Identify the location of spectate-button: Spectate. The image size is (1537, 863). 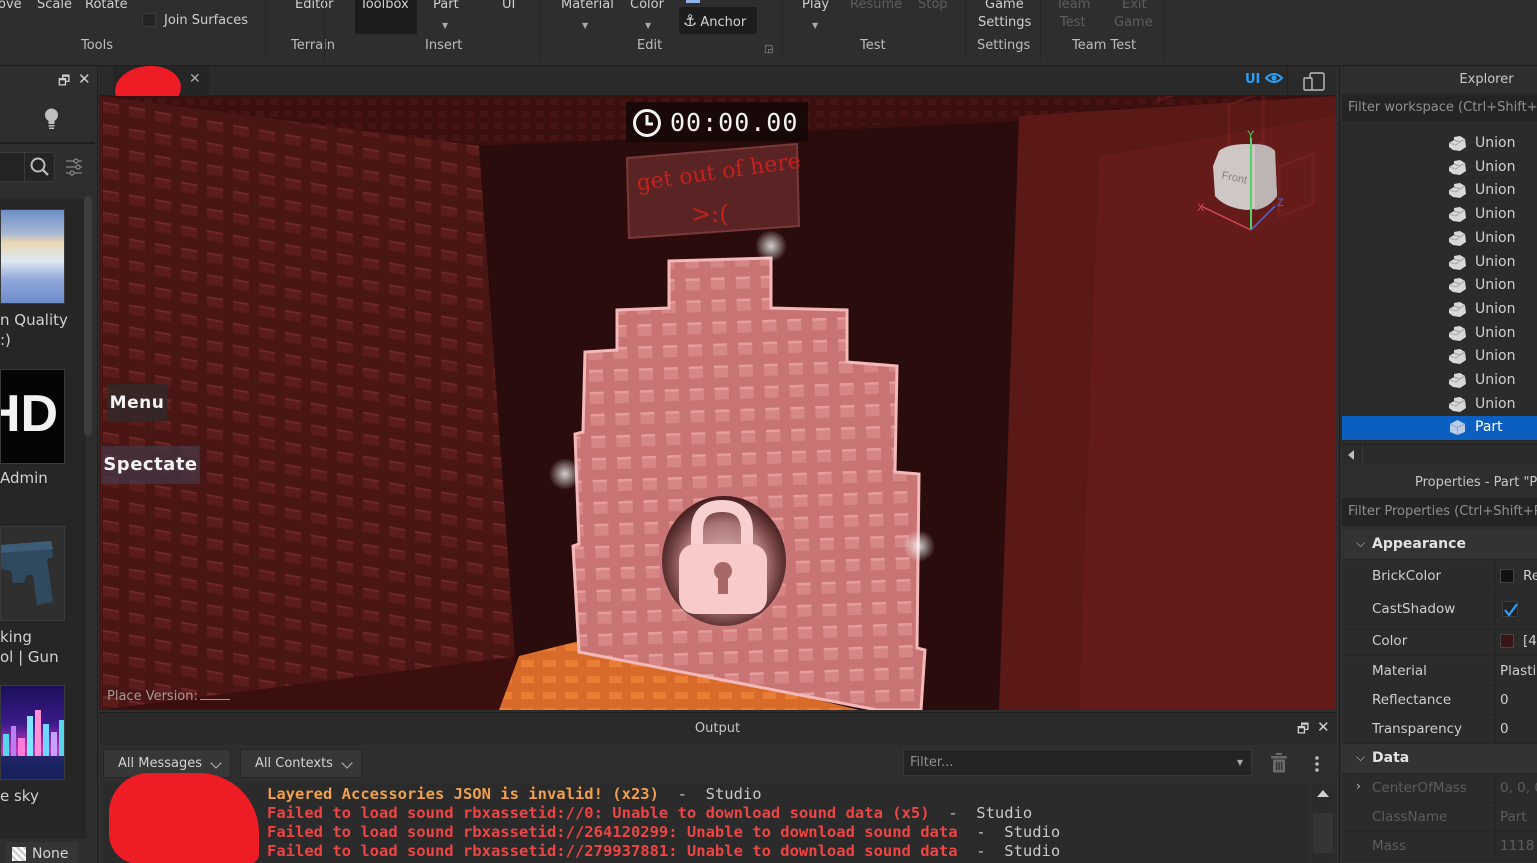
(150, 465).